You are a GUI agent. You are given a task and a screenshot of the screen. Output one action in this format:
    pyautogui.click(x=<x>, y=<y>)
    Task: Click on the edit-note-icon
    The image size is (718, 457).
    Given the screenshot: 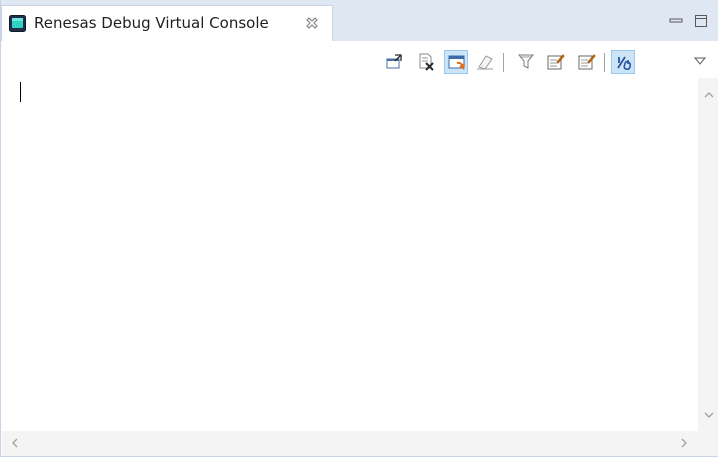 What is the action you would take?
    pyautogui.click(x=587, y=62)
    